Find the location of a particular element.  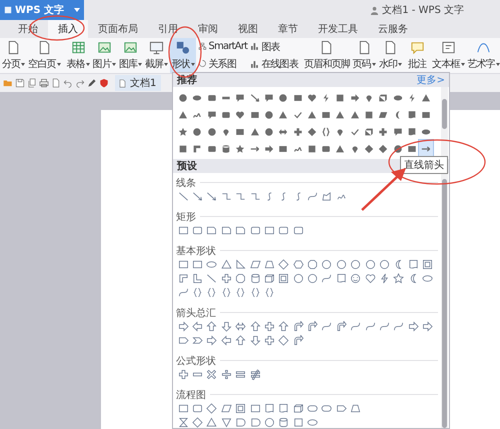

category-label: 线条 is located at coordinates (186, 183).